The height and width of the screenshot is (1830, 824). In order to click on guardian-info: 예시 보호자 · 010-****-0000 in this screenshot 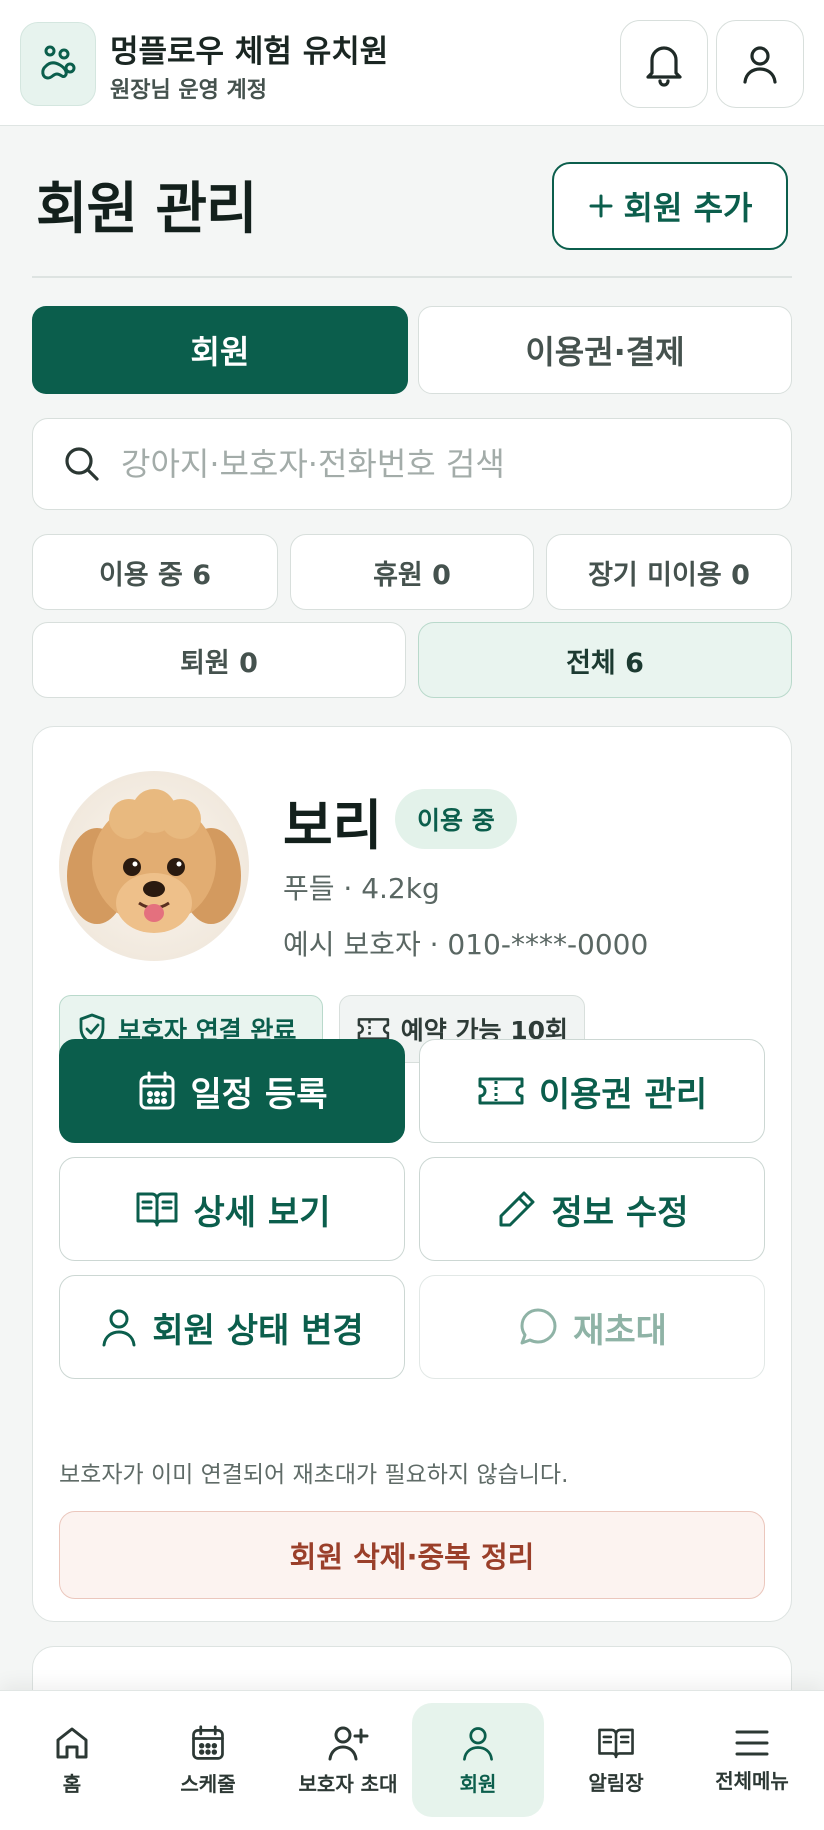, I will do `click(466, 944)`.